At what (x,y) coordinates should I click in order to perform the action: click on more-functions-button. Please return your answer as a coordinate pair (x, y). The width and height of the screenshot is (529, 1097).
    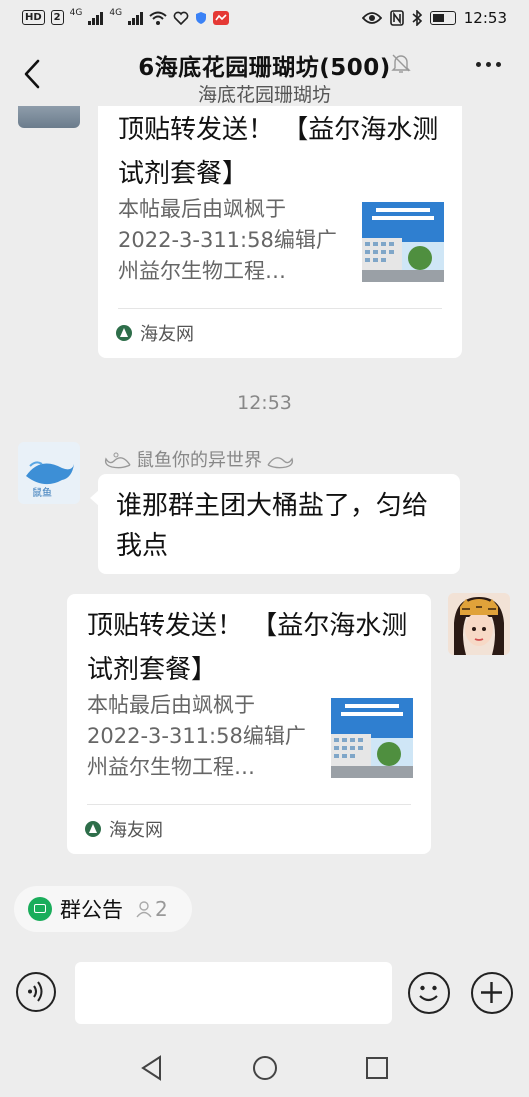
    Looking at the image, I should click on (492, 993).